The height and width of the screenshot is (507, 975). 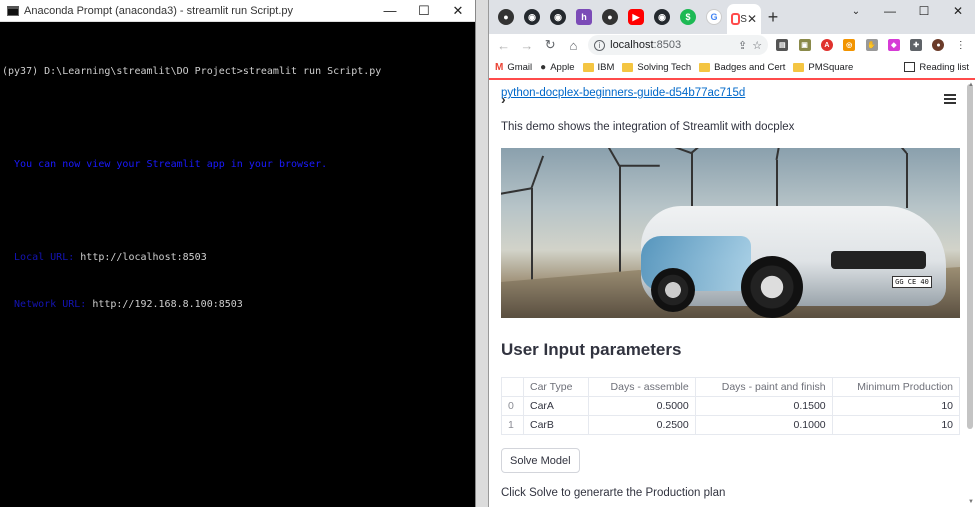 I want to click on page-scrollbar, so click(x=970, y=256).